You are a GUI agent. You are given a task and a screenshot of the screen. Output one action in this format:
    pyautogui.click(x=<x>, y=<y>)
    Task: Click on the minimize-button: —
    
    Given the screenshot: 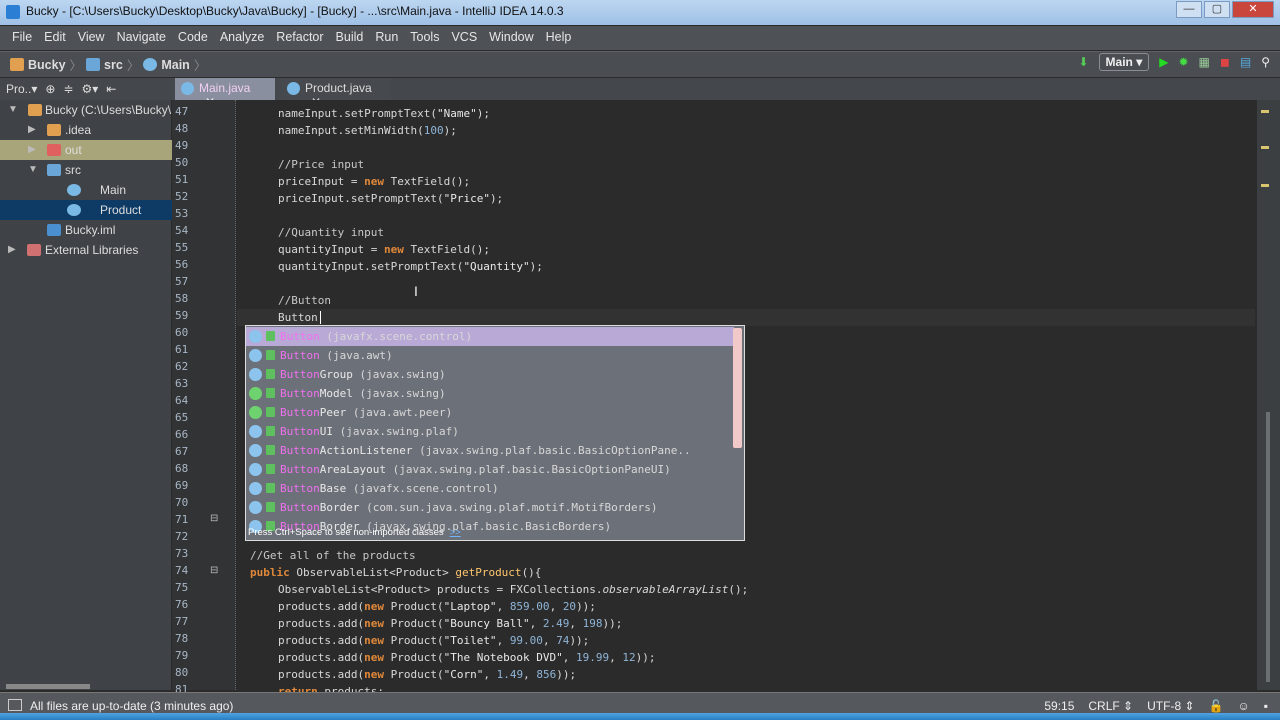 What is the action you would take?
    pyautogui.click(x=1189, y=9)
    